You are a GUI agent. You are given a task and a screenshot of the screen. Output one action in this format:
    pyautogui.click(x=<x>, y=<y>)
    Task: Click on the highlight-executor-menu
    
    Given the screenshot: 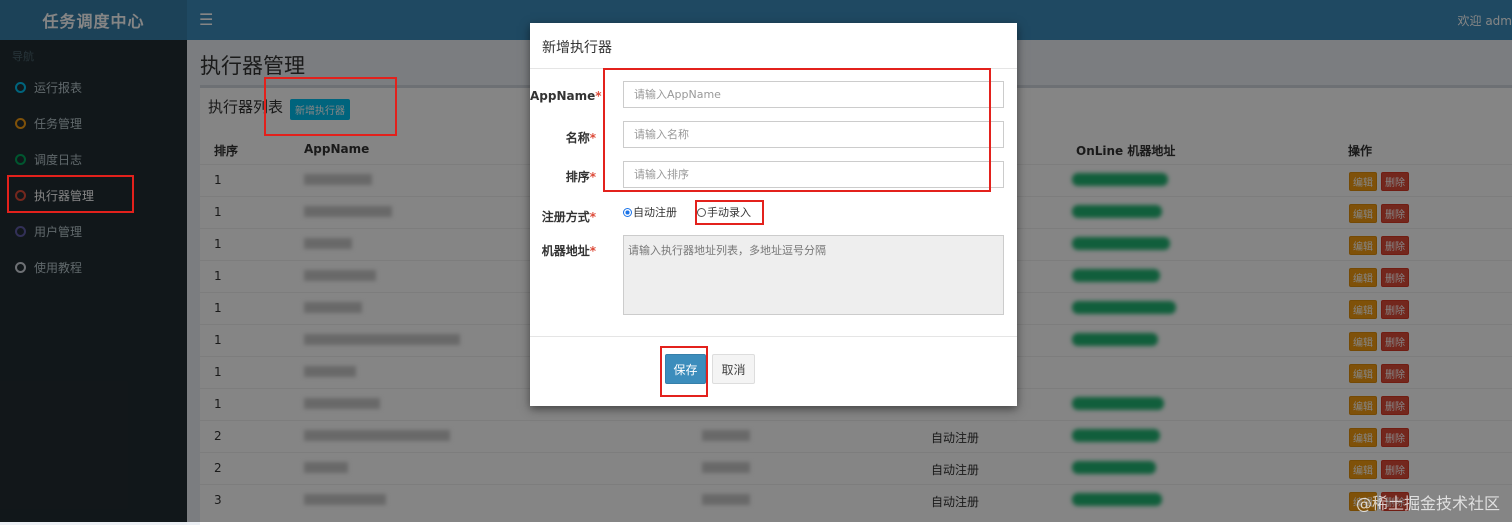 What is the action you would take?
    pyautogui.click(x=70, y=194)
    